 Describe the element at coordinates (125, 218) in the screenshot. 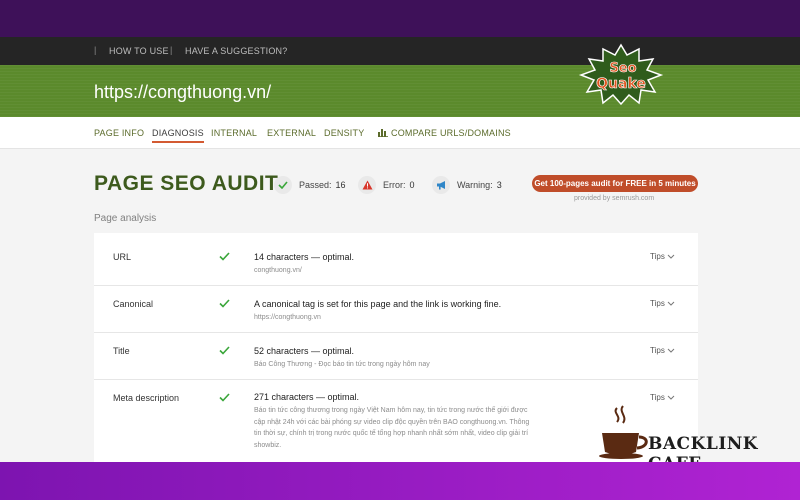

I see `section-label: Page analysis` at that location.